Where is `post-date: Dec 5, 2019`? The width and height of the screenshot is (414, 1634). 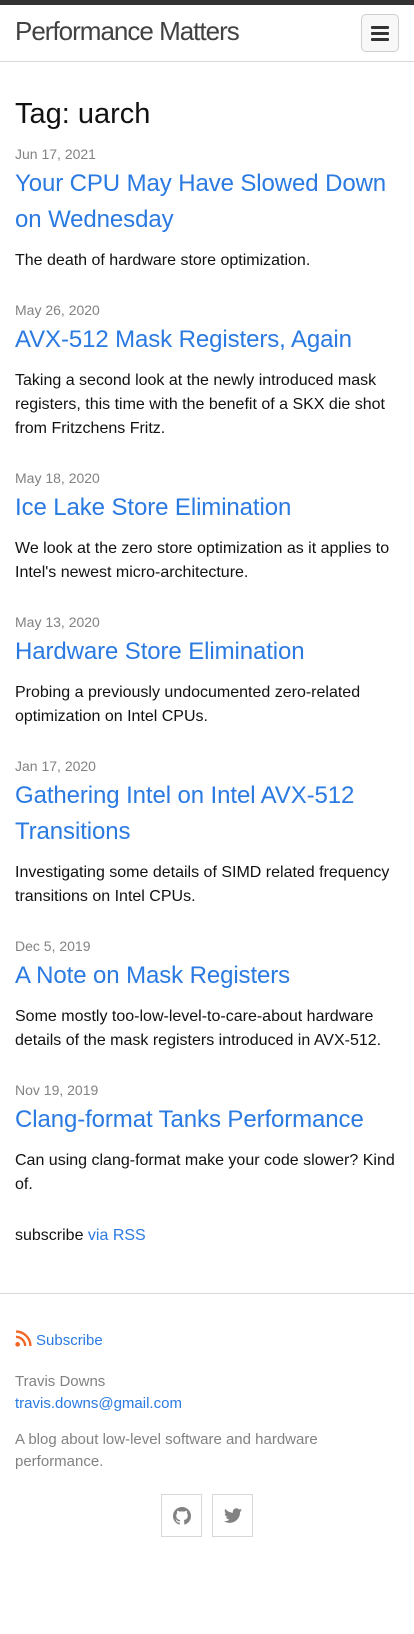
post-date: Dec 5, 2019 is located at coordinates (53, 946).